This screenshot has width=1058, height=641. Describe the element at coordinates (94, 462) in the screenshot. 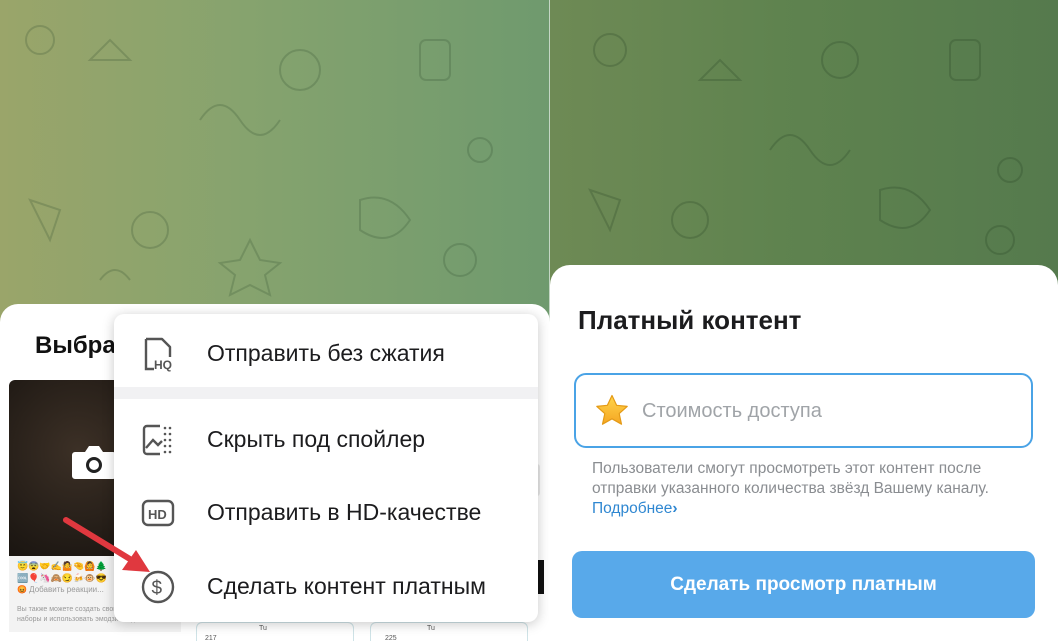

I see `camera-icon` at that location.